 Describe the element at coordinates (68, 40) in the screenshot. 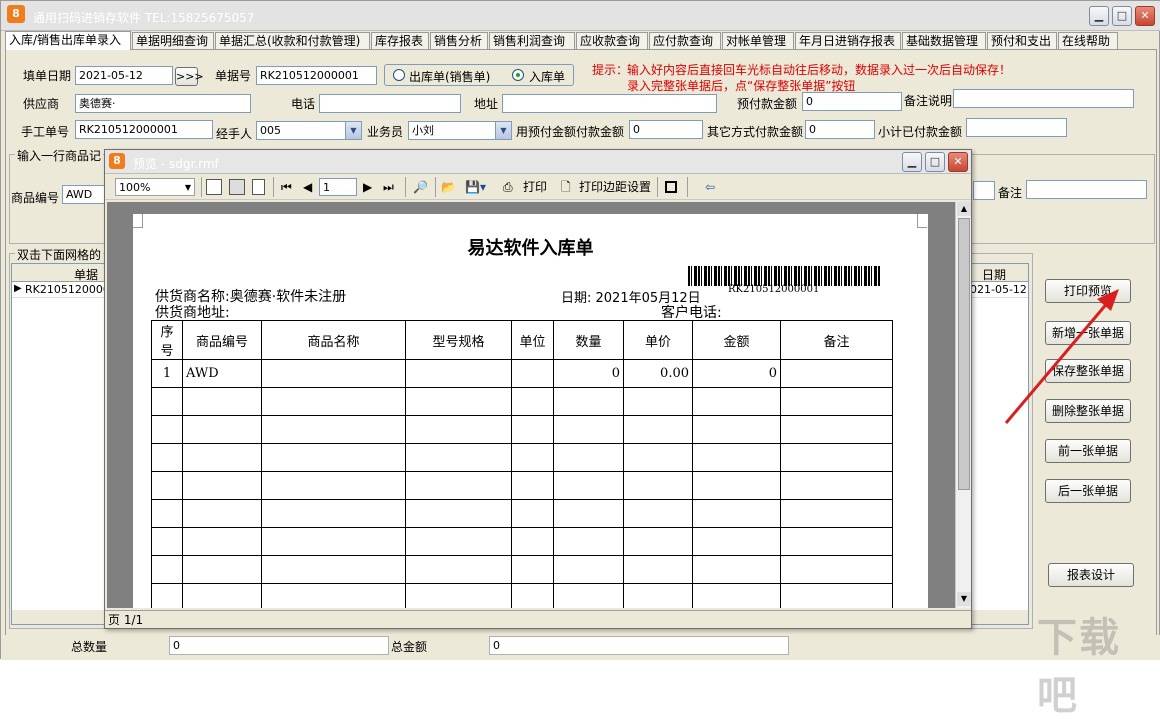

I see `tab-entry: 入库/销售出库单录入` at that location.